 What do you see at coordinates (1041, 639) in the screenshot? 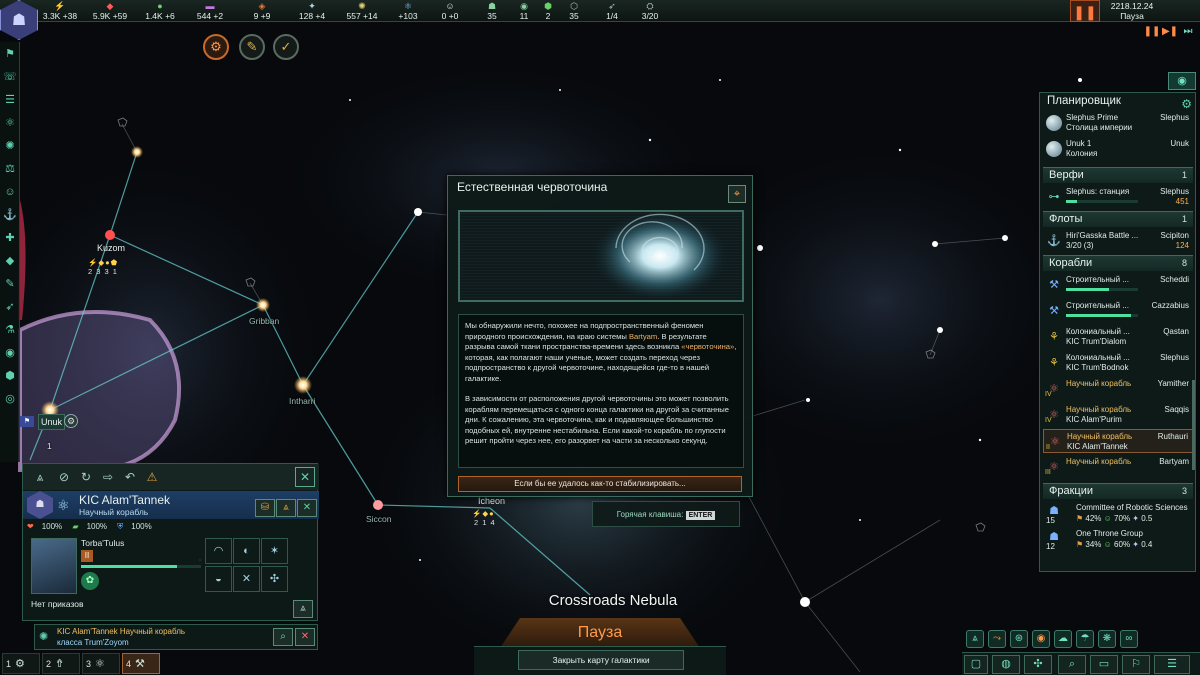
I see `mapmode-anomaly-icon: ◉` at bounding box center [1041, 639].